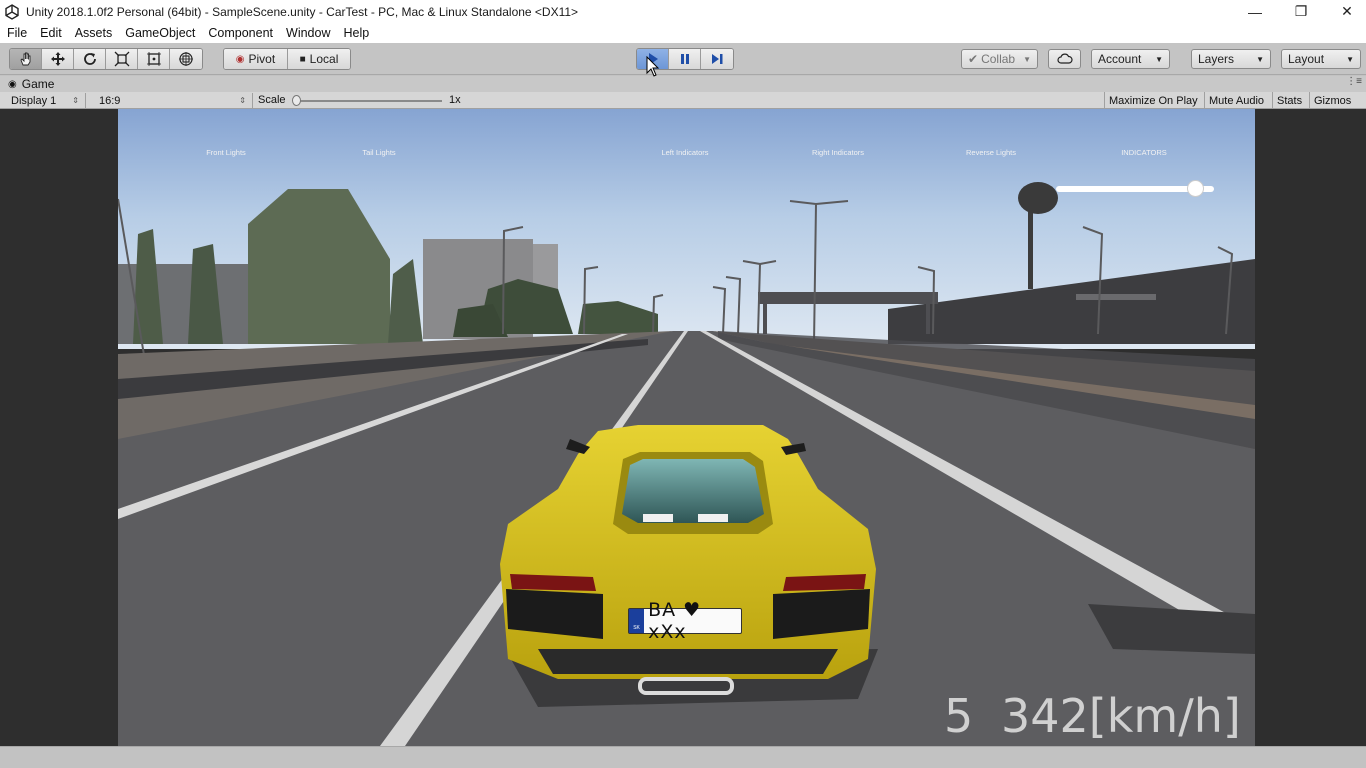 This screenshot has width=1366, height=768. I want to click on display-dropdown: Display 1 ⇕, so click(45, 100).